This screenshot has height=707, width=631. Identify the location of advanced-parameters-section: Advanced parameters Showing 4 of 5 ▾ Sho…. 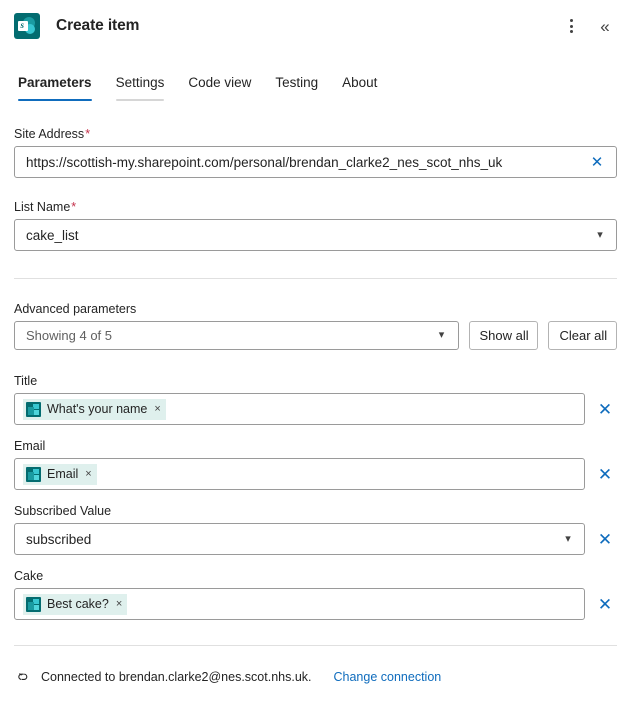
(315, 326).